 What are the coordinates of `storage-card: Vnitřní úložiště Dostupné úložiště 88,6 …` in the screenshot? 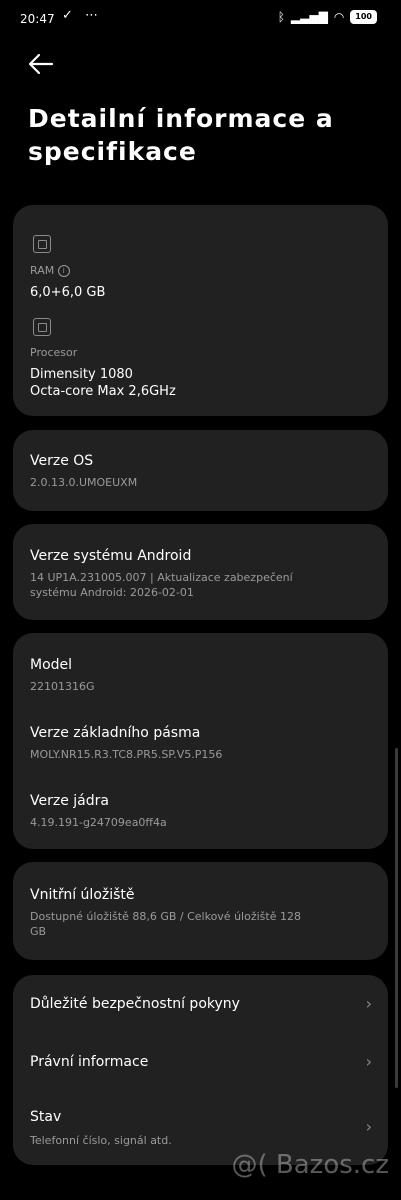 It's located at (200, 911).